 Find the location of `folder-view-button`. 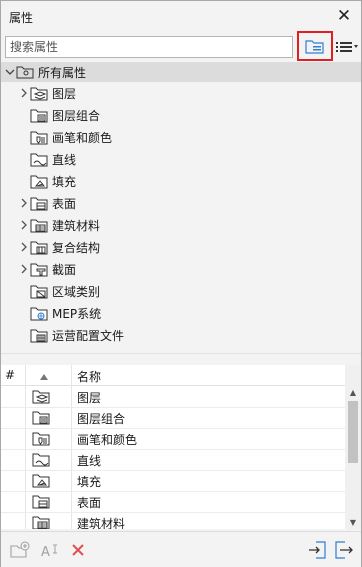

folder-view-button is located at coordinates (315, 46).